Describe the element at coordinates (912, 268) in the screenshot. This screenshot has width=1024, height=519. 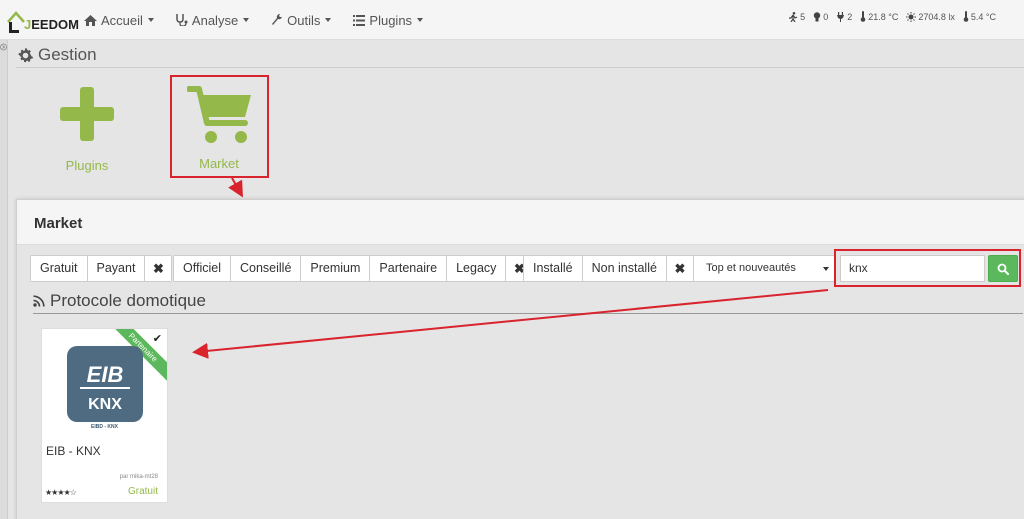
I see `search-input: knx` at that location.